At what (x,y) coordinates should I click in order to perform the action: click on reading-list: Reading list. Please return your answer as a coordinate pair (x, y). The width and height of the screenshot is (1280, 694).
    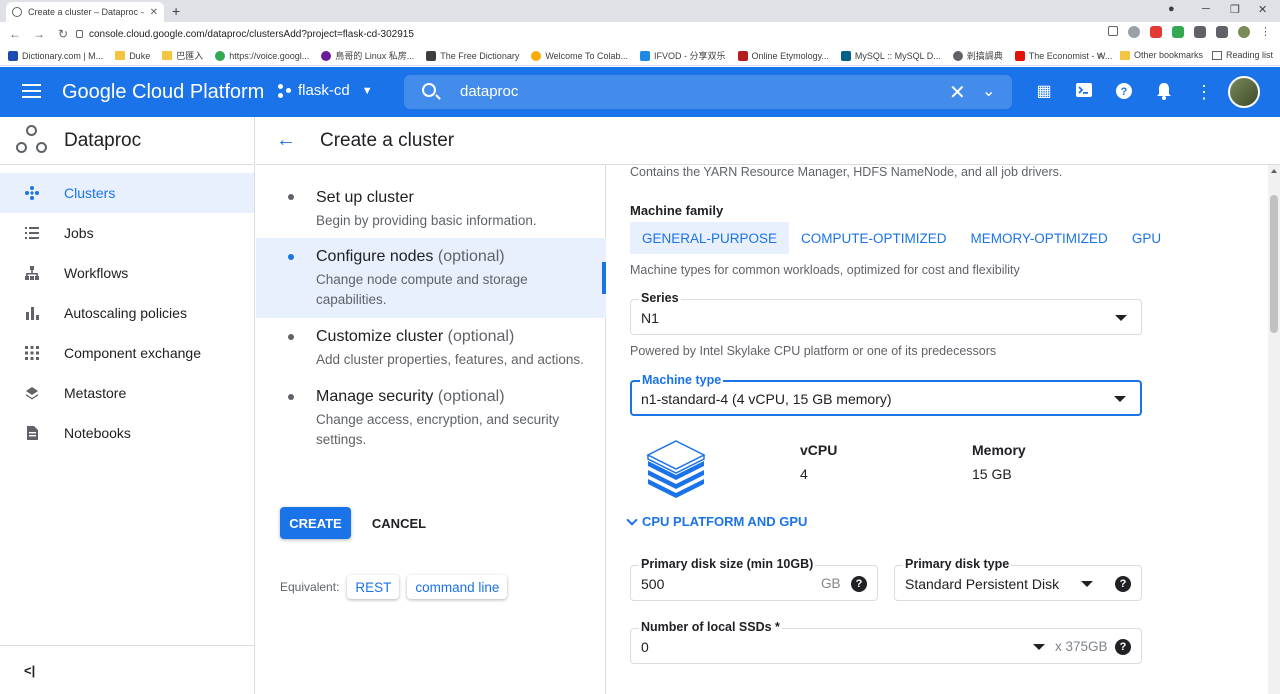
    Looking at the image, I should click on (1242, 55).